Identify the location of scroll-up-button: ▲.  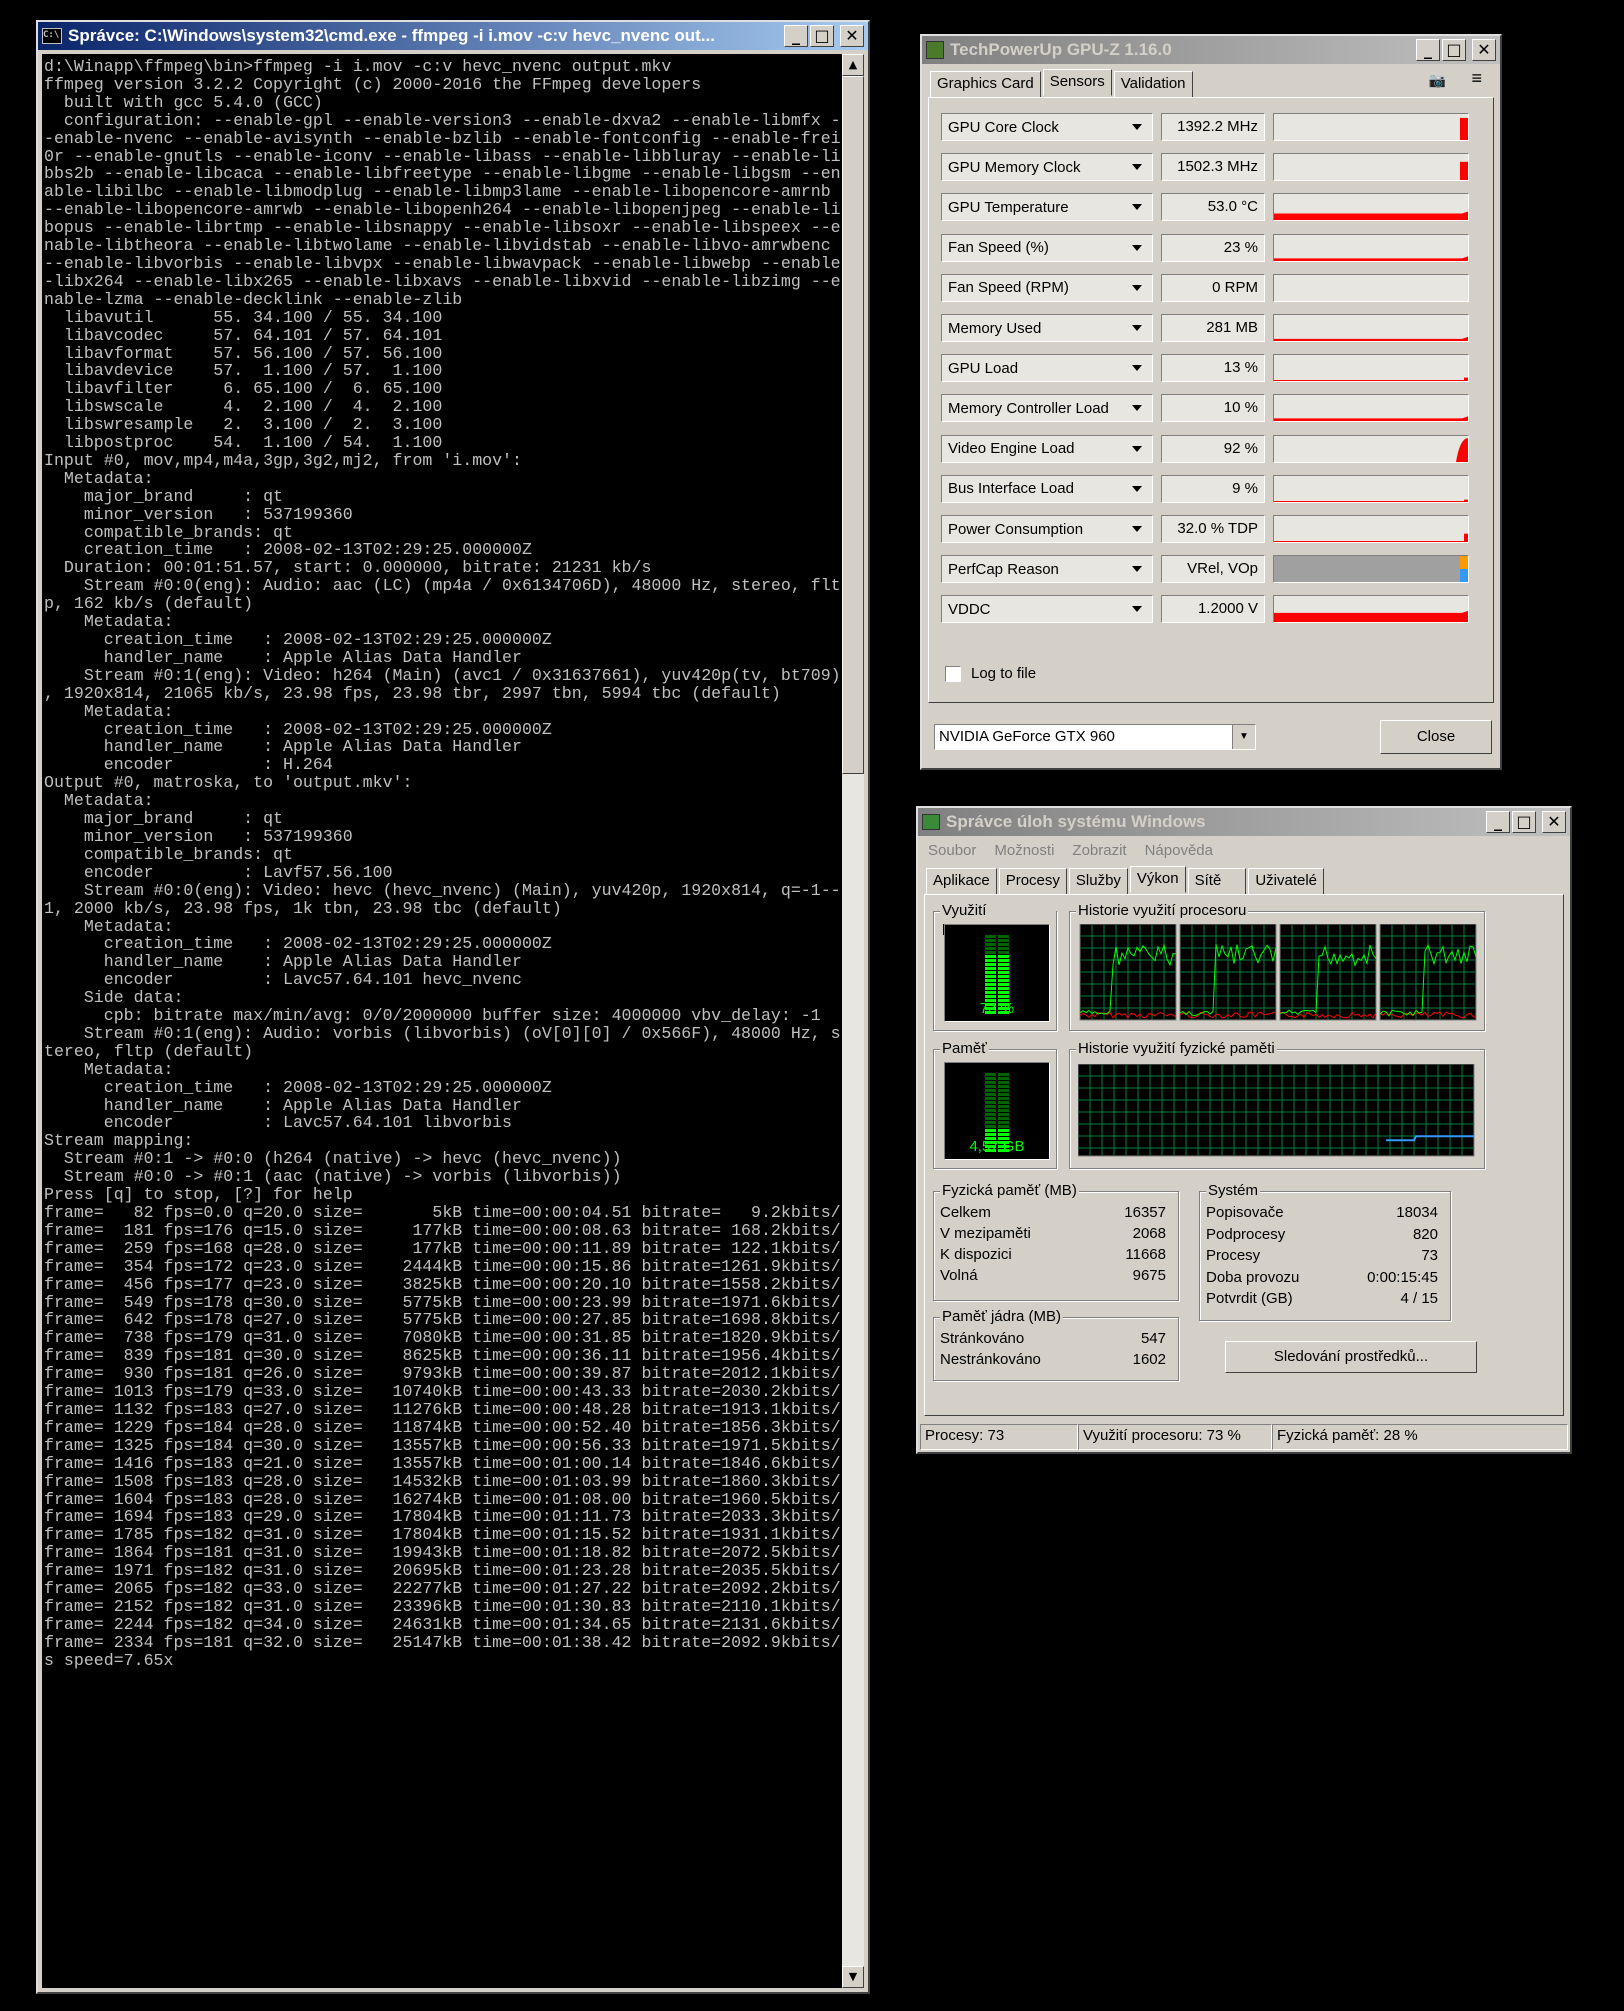
(853, 65).